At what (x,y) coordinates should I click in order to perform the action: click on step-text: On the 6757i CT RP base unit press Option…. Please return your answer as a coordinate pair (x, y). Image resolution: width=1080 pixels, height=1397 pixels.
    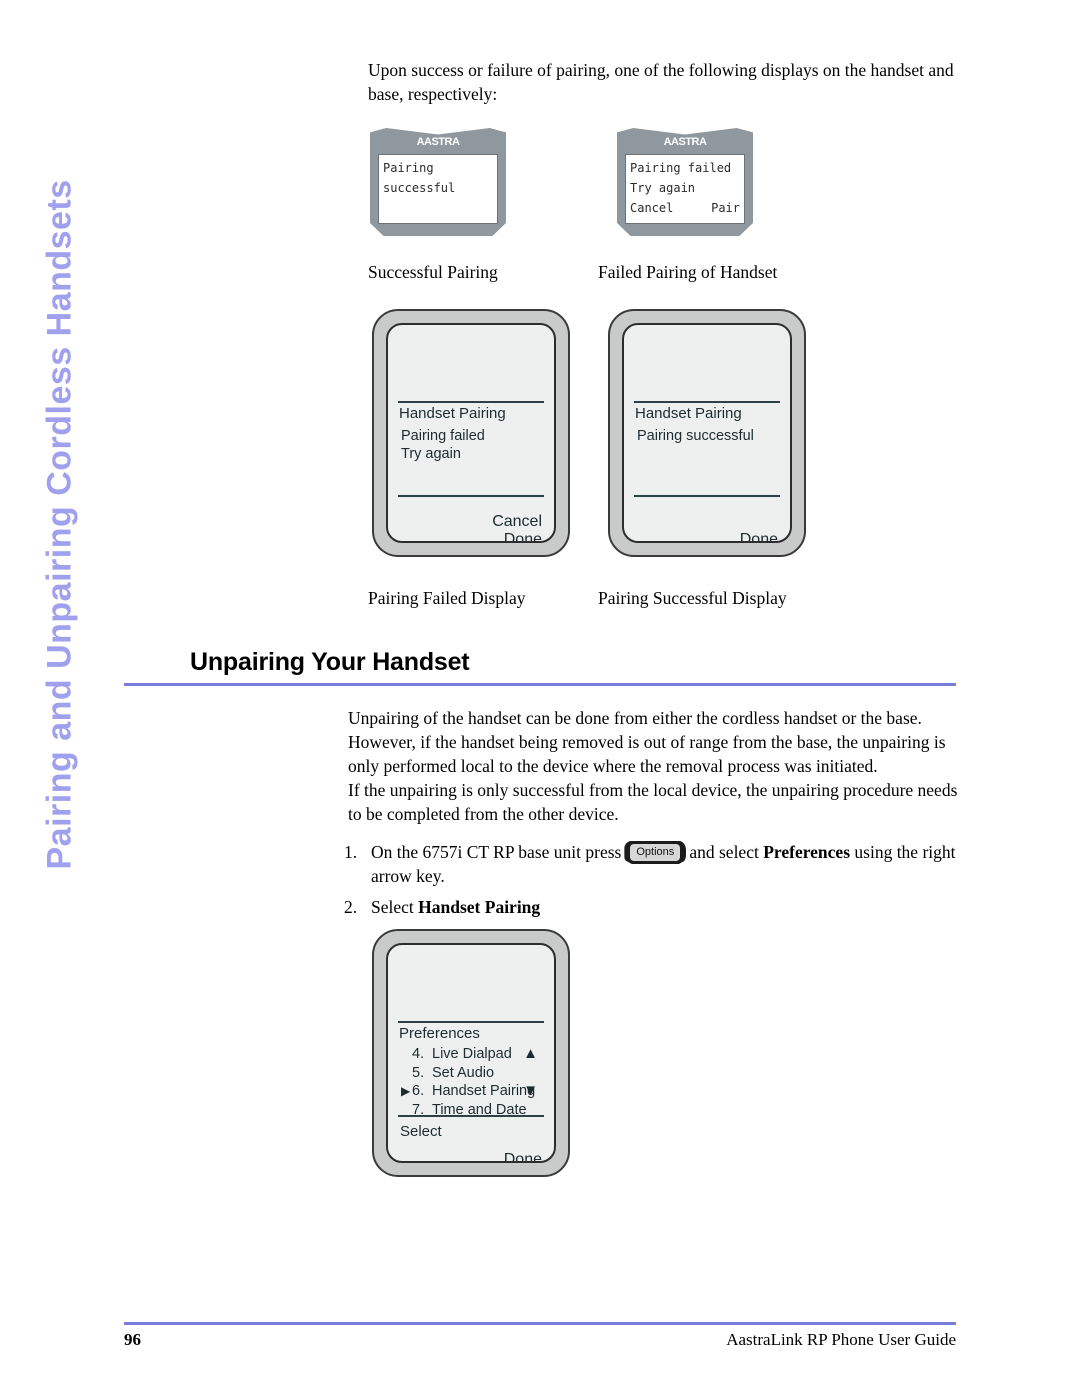
    Looking at the image, I should click on (665, 864).